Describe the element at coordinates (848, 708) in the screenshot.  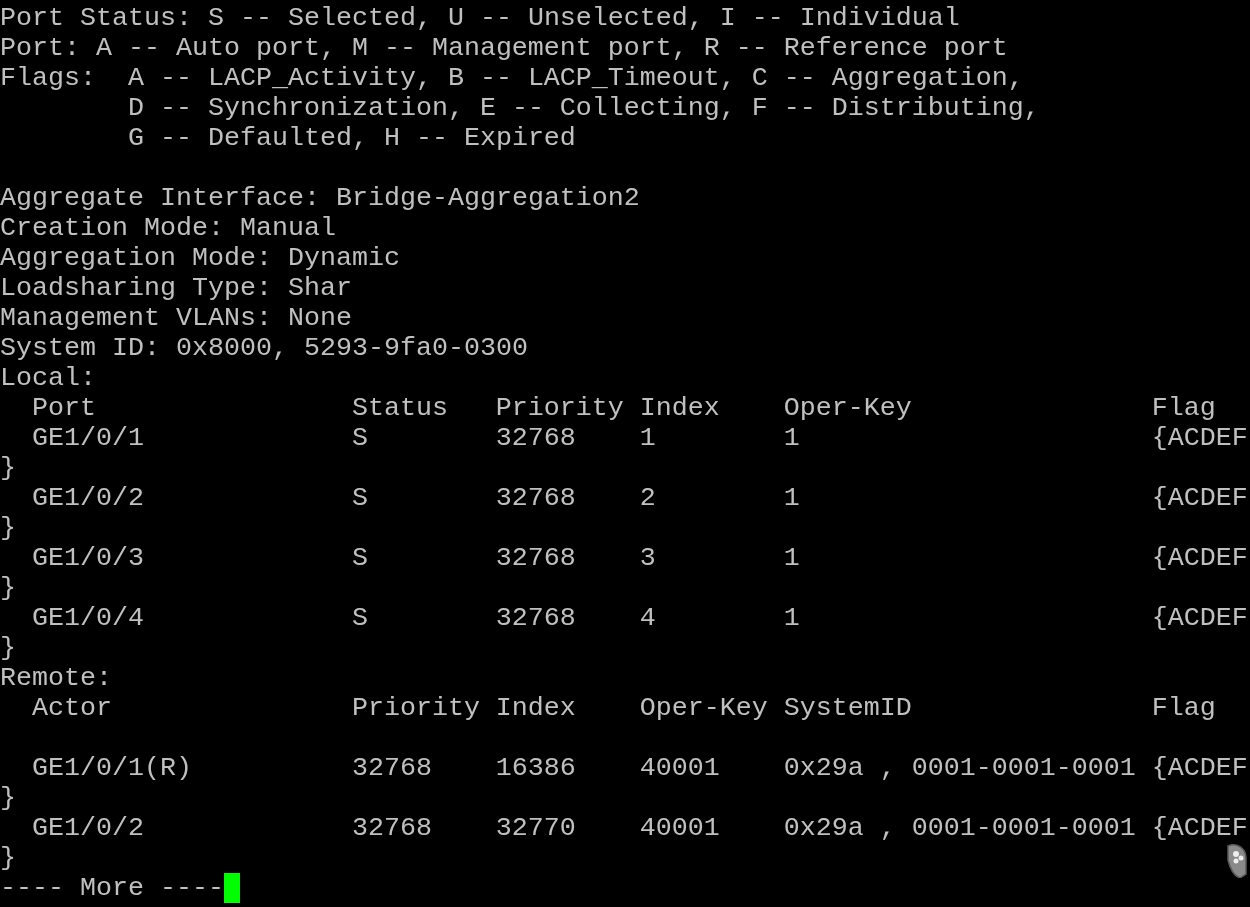
I see `column-header: SystemID` at that location.